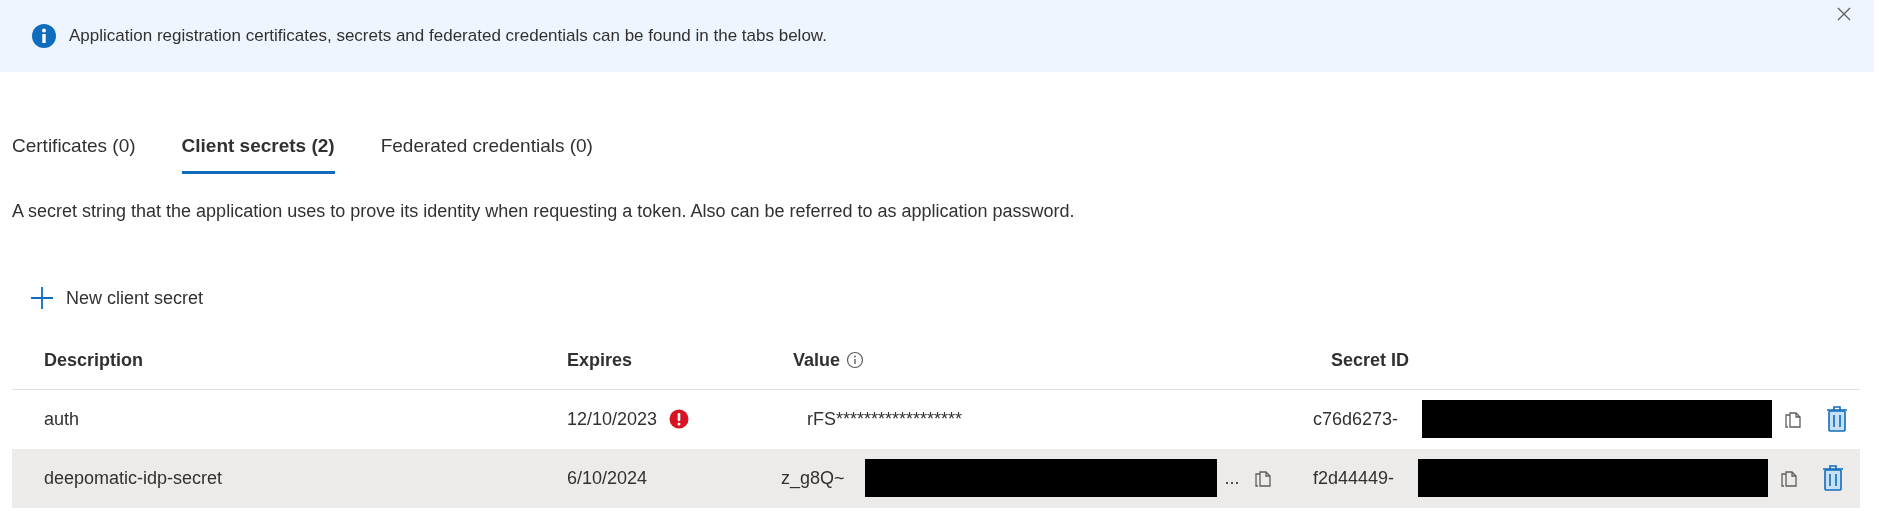 Image resolution: width=1880 pixels, height=526 pixels. I want to click on table-cell-text: 12/10/2023, so click(612, 419).